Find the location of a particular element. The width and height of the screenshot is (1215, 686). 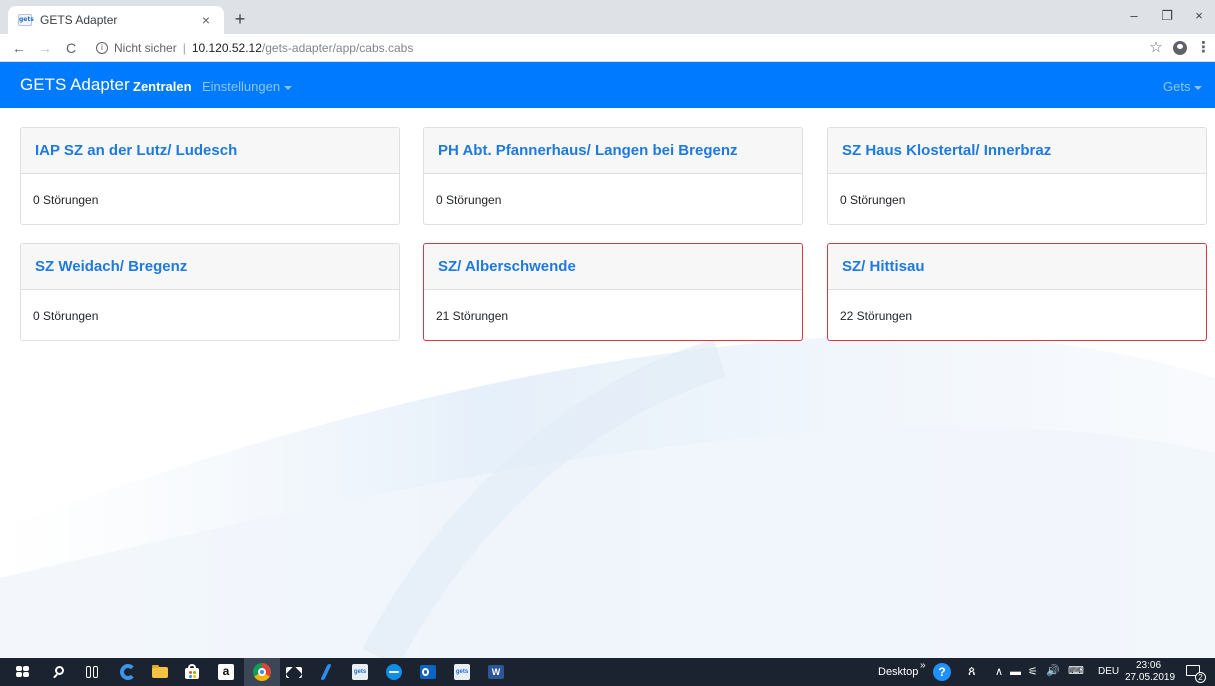

card-header: PH Abt. Pfannerhaus/ Langen bei Bregenz is located at coordinates (613, 151).